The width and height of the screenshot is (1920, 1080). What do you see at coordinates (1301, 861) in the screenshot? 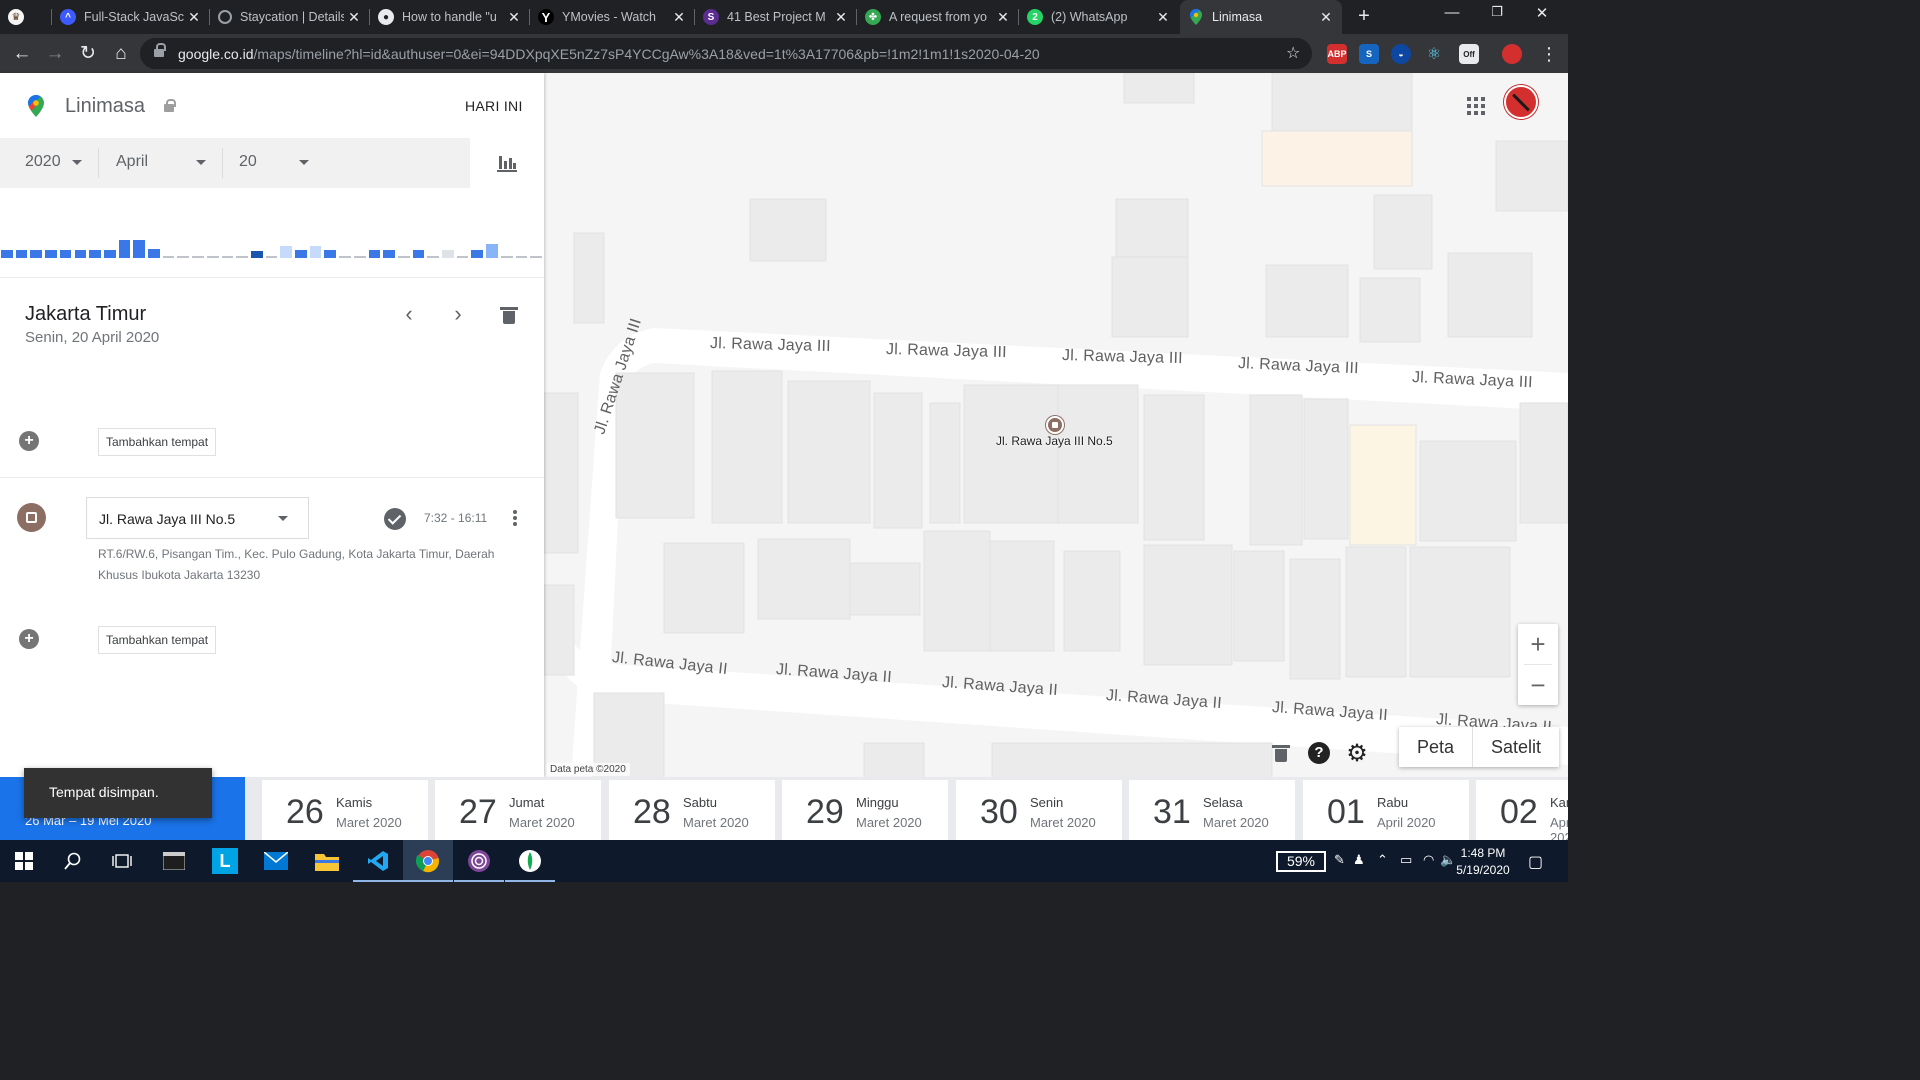
I see `battery-indicator: 59%` at bounding box center [1301, 861].